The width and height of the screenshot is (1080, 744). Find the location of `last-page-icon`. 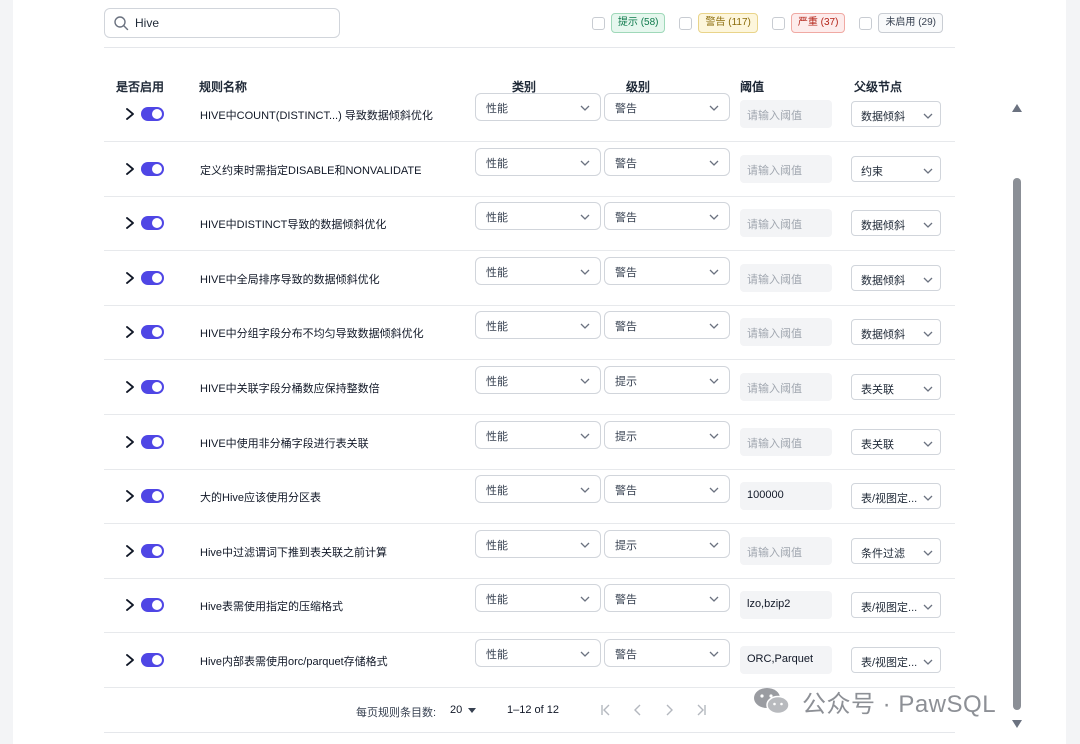

last-page-icon is located at coordinates (701, 710).